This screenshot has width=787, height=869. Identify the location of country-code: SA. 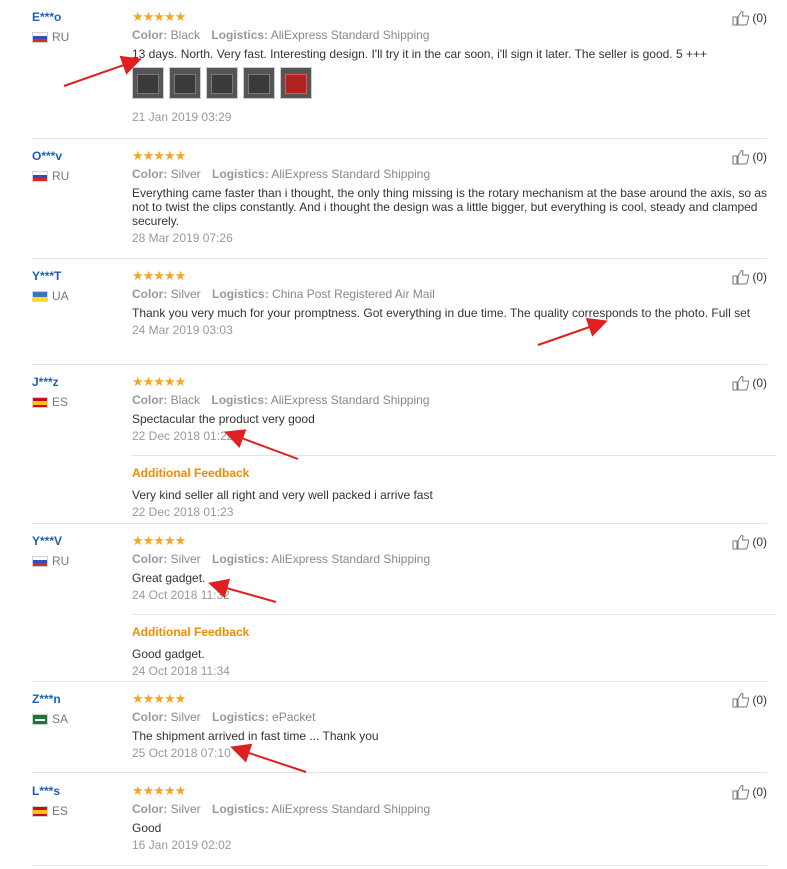
(60, 719).